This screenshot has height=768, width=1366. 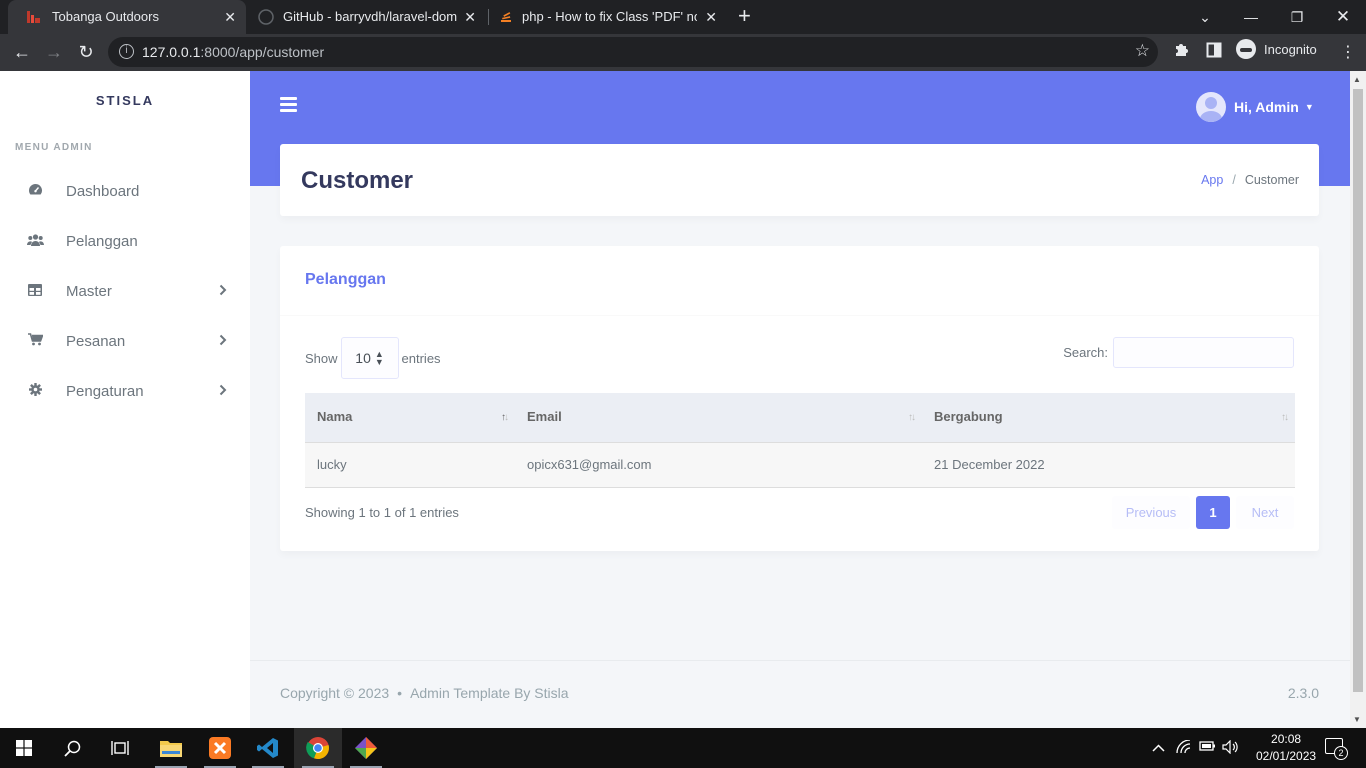 What do you see at coordinates (1303, 693) in the screenshot?
I see `footer-version: 2.3.0` at bounding box center [1303, 693].